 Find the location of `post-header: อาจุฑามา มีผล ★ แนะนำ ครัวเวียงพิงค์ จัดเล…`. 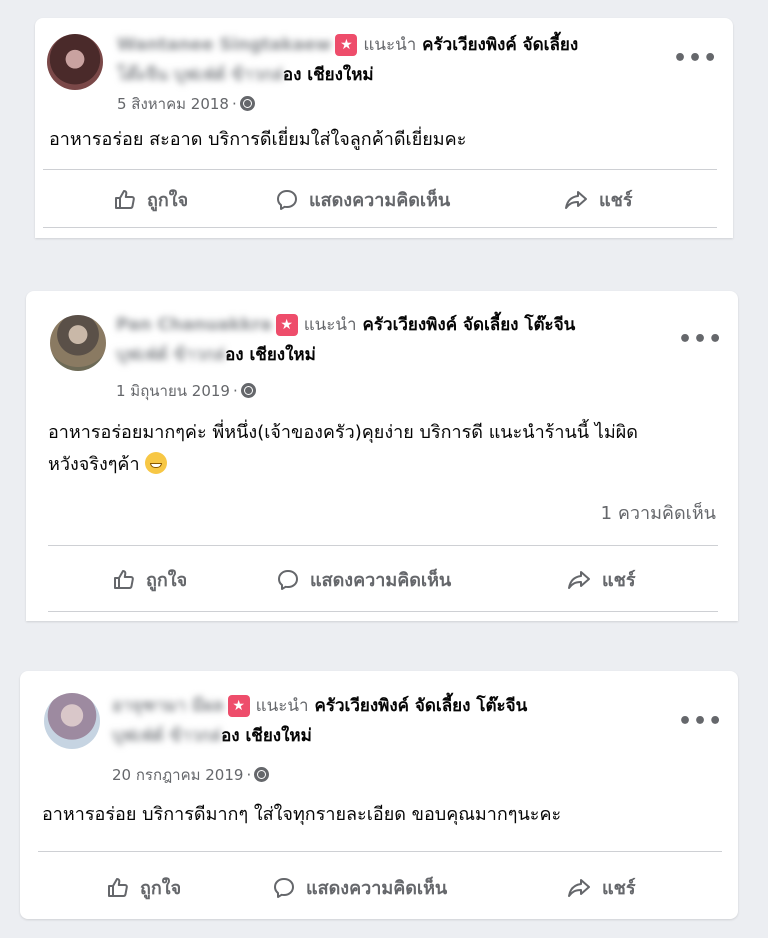

post-header: อาจุฑามา มีผล ★ แนะนำ ครัวเวียงพิงค์ จัดเล… is located at coordinates (392, 721).